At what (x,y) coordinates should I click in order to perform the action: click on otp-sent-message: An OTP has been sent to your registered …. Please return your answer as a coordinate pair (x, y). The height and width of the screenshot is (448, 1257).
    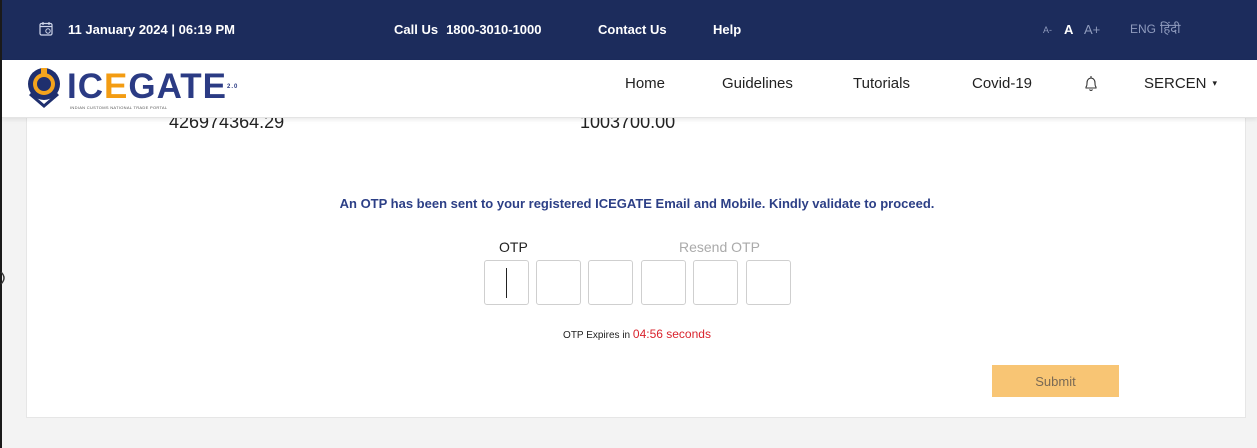
    Looking at the image, I should click on (637, 203).